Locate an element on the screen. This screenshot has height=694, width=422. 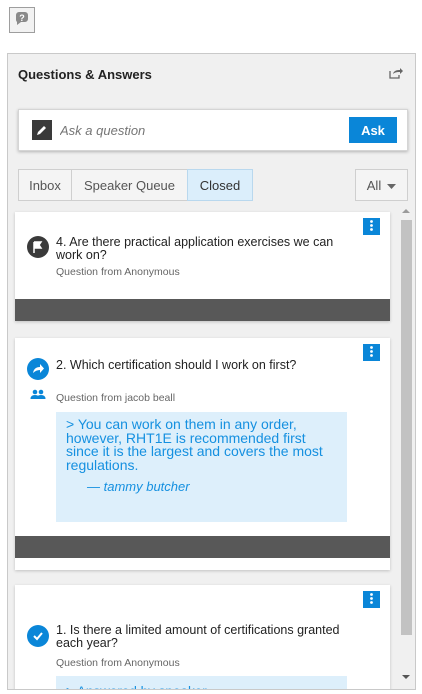
scrollbar is located at coordinates (406, 447).